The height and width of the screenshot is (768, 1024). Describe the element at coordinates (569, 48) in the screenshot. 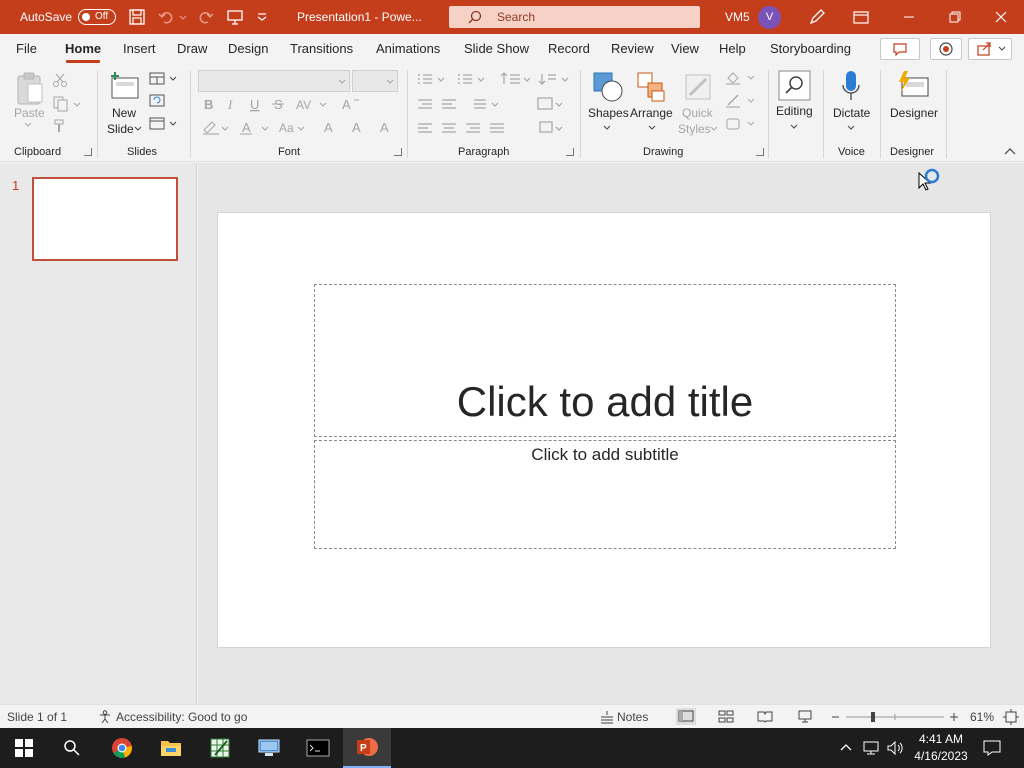

I see `tab-record: Record` at that location.